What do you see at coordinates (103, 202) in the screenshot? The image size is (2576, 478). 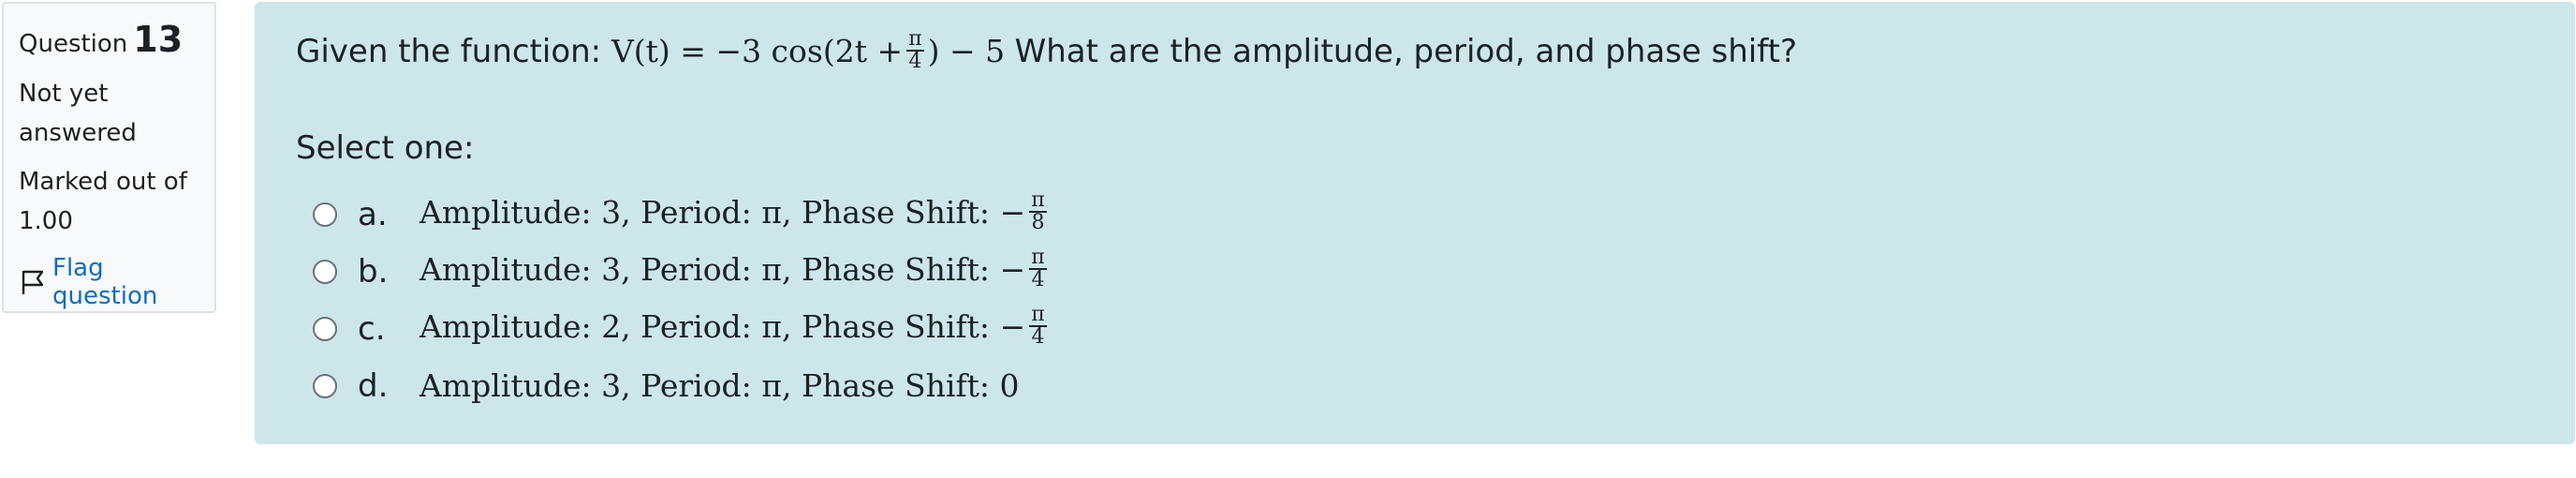 I see `question-grade: Marked out of 1.00` at bounding box center [103, 202].